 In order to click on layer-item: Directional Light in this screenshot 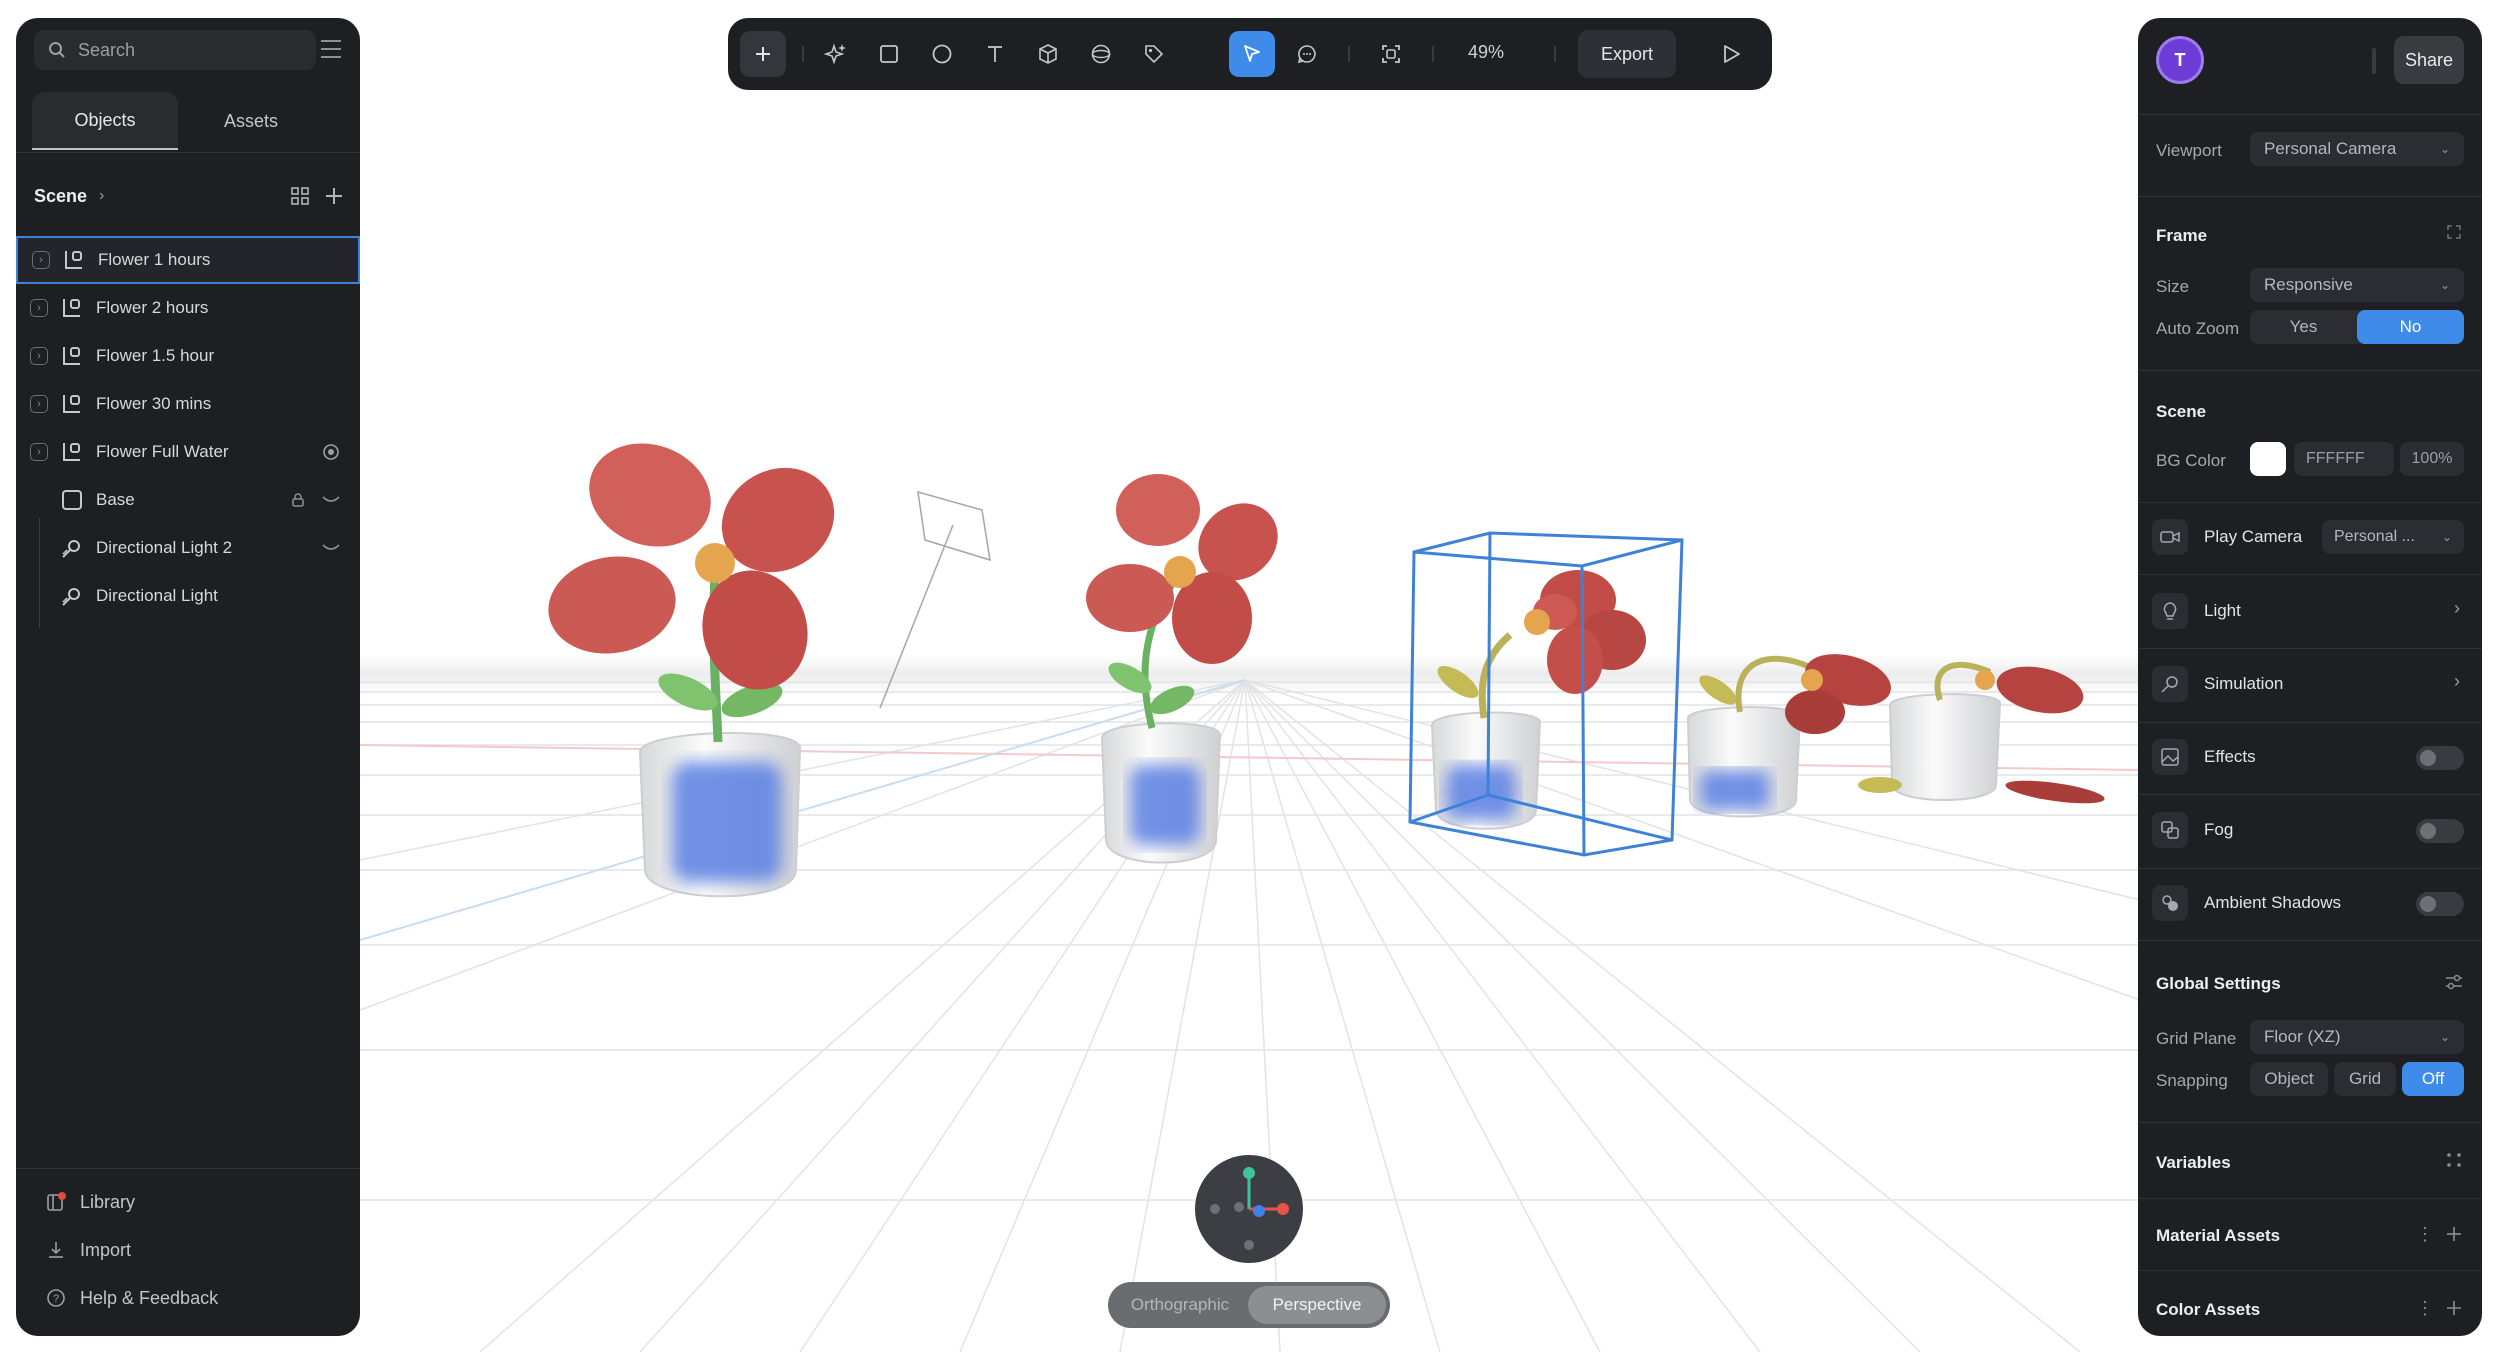, I will do `click(188, 596)`.